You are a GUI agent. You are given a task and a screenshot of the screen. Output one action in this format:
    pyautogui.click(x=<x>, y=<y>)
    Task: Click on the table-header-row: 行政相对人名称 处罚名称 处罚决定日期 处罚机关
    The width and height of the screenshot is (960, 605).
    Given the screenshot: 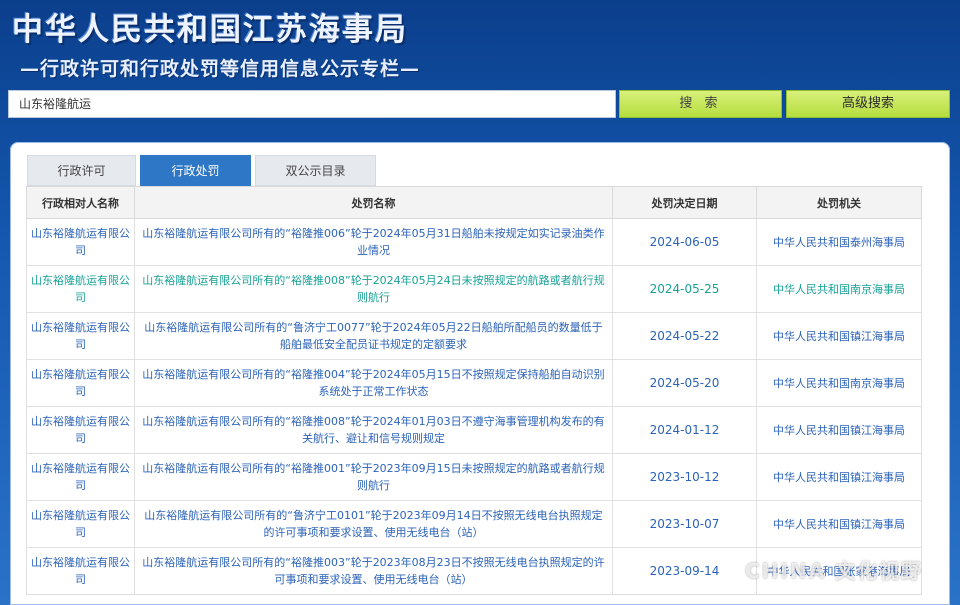 What is the action you would take?
    pyautogui.click(x=474, y=202)
    